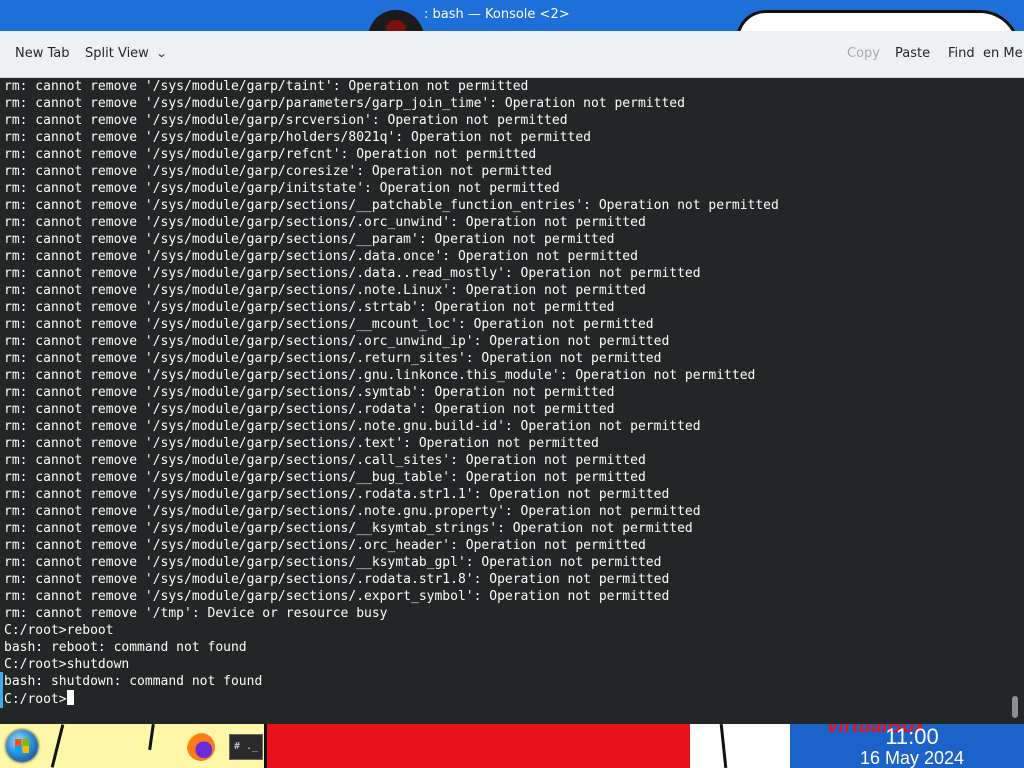 This screenshot has width=1024, height=768. Describe the element at coordinates (35, 699) in the screenshot. I see `shell-prompt: C:/root>` at that location.